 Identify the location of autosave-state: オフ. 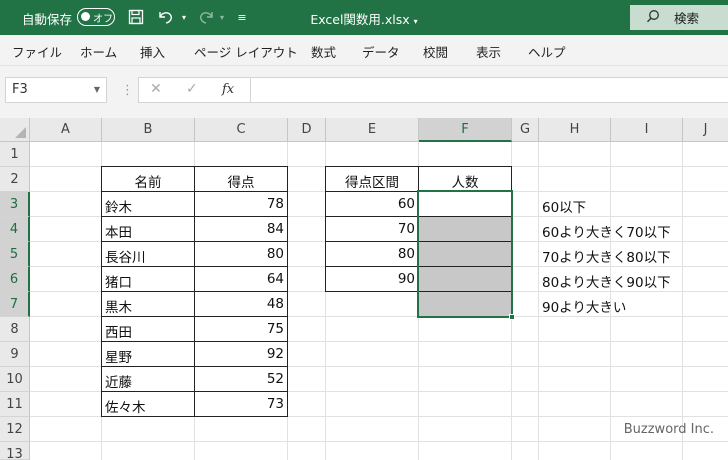
(103, 19).